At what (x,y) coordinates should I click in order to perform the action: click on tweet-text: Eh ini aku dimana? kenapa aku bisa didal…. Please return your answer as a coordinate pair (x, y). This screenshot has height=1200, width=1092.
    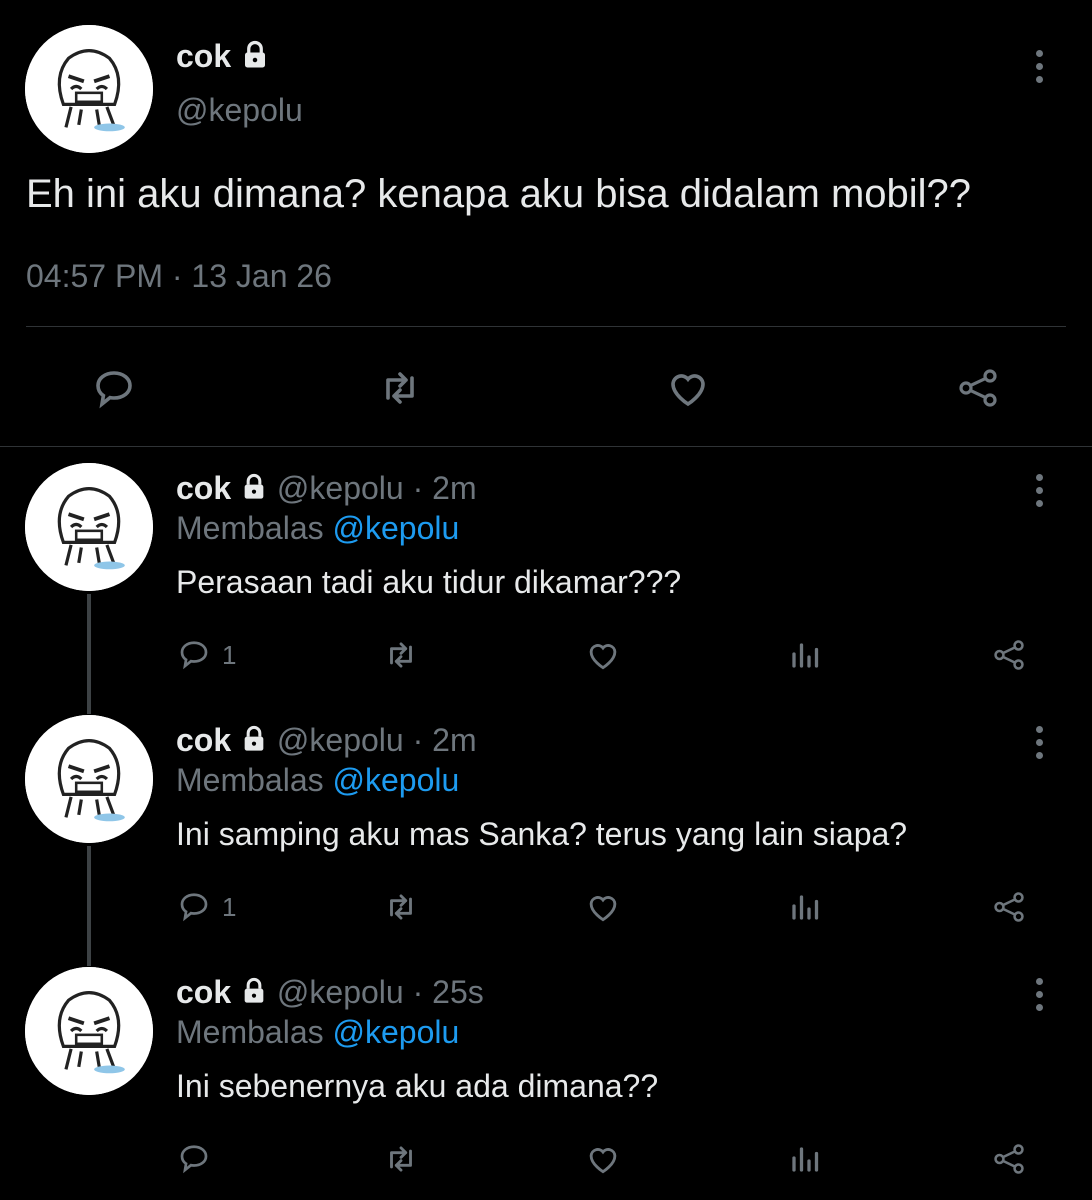
    Looking at the image, I should click on (499, 194).